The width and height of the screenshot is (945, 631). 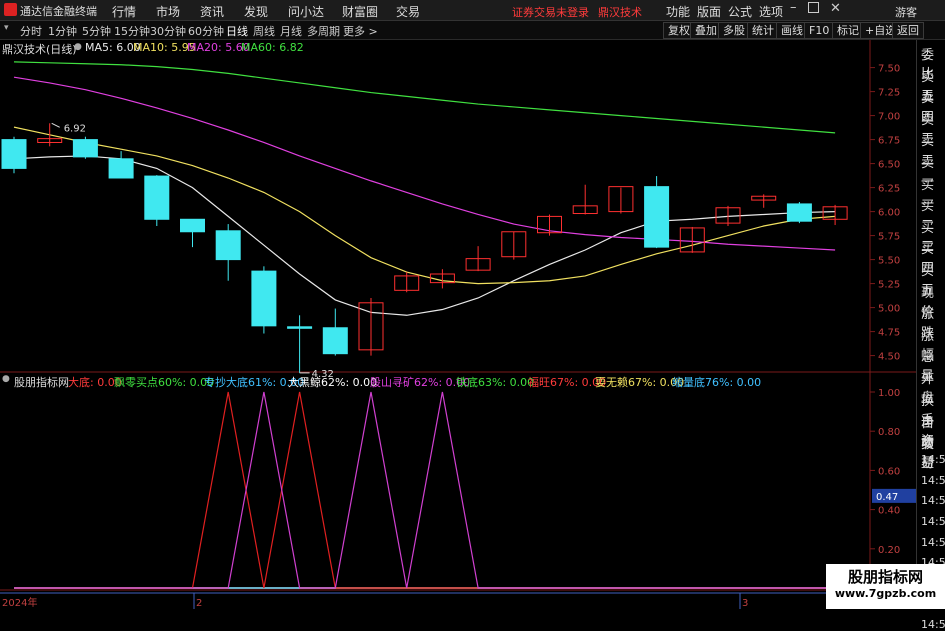 I want to click on period-monthly: 月线, so click(x=291, y=31).